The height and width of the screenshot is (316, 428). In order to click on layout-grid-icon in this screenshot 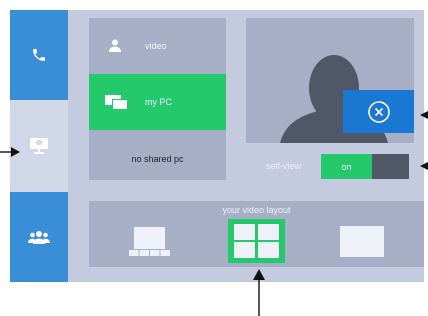, I will do `click(256, 241)`.